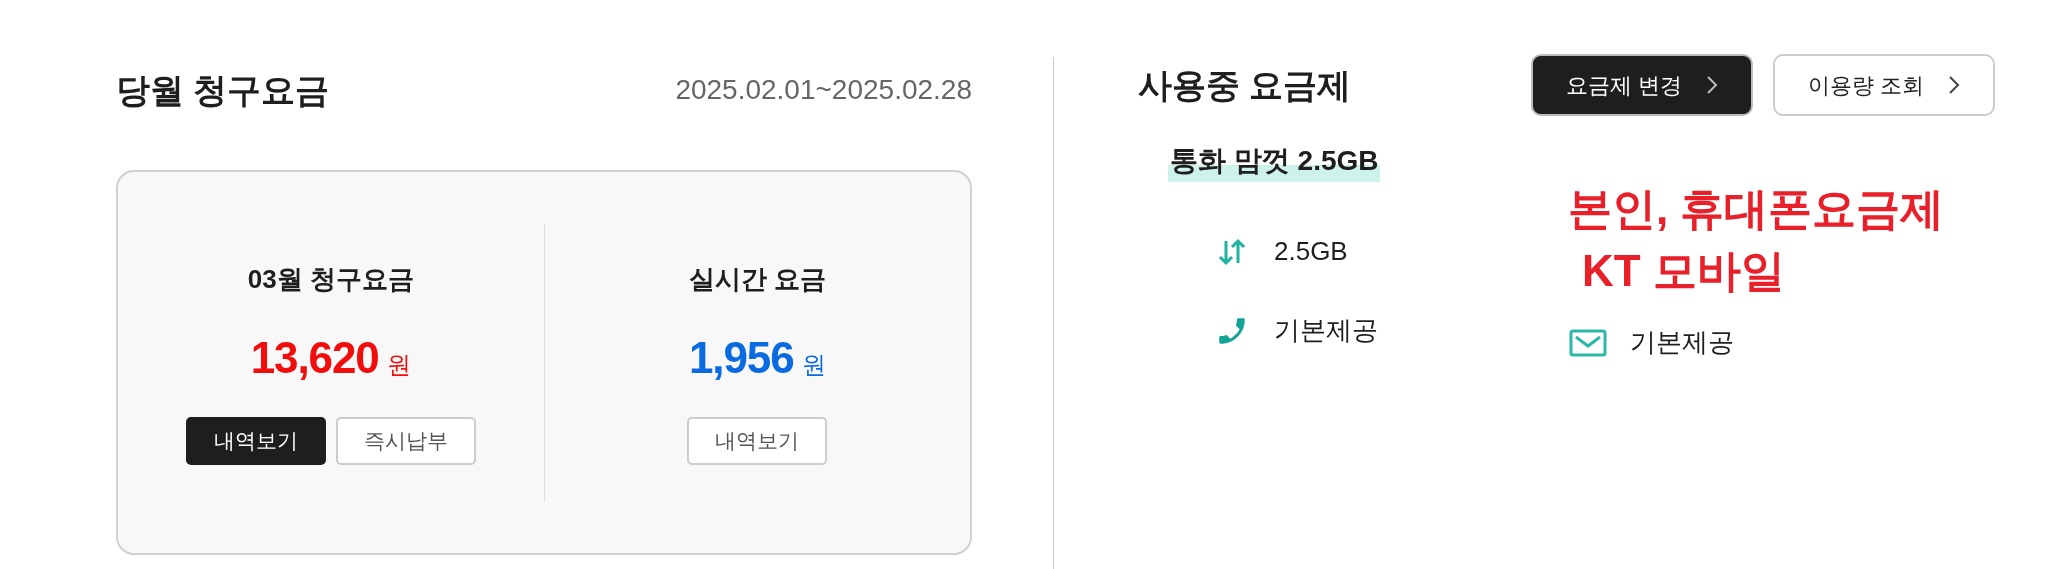  Describe the element at coordinates (1232, 251) in the screenshot. I see `up-down-arrows-icon` at that location.